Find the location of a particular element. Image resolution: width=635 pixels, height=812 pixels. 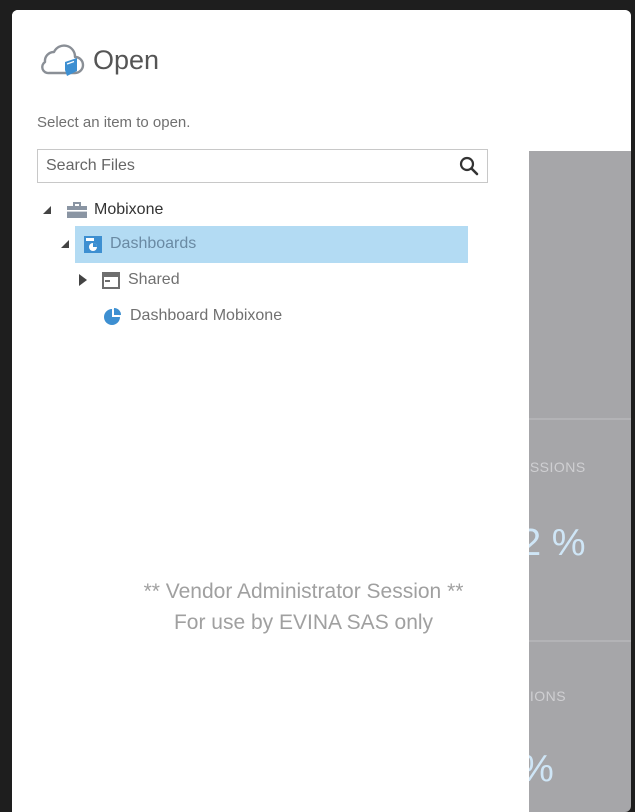

tree-item-shared: Shared is located at coordinates (128, 280).